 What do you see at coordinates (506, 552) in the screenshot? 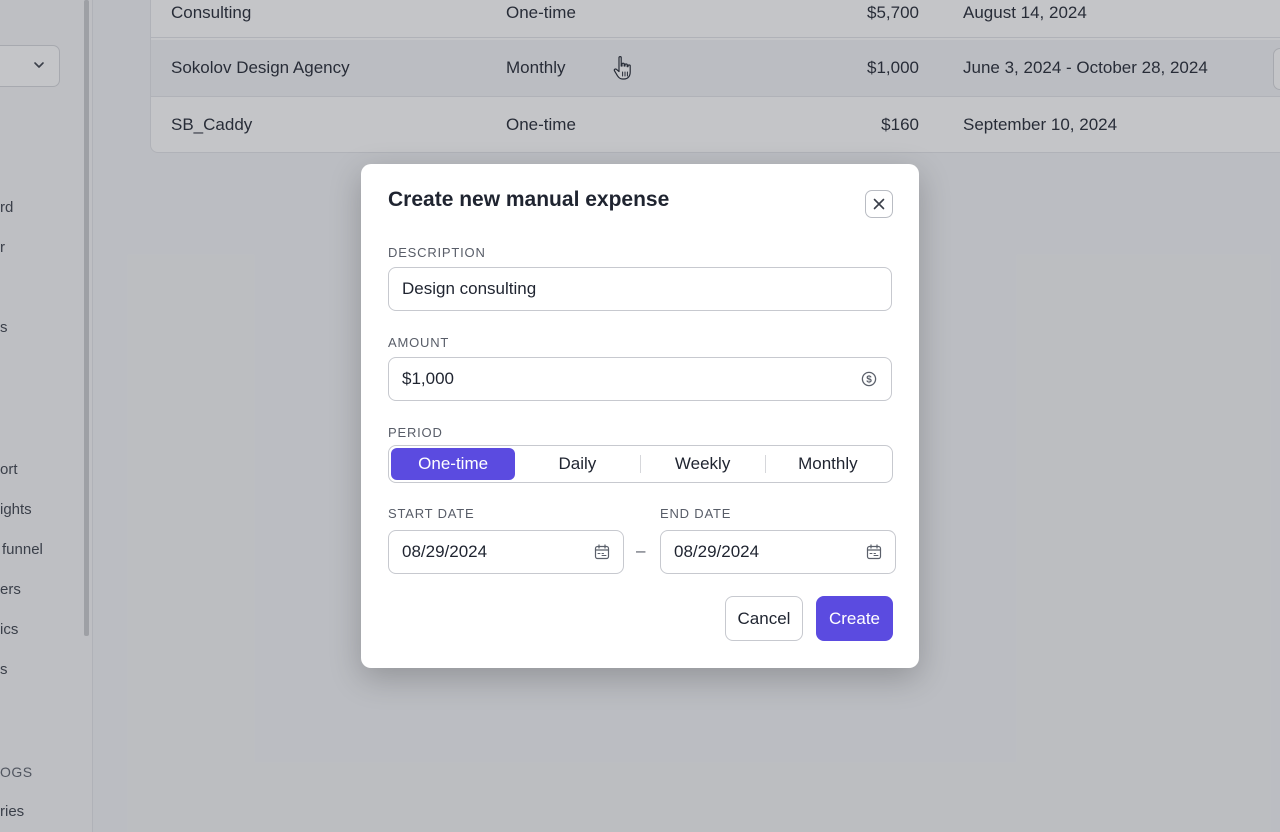
I see `start-date-input` at bounding box center [506, 552].